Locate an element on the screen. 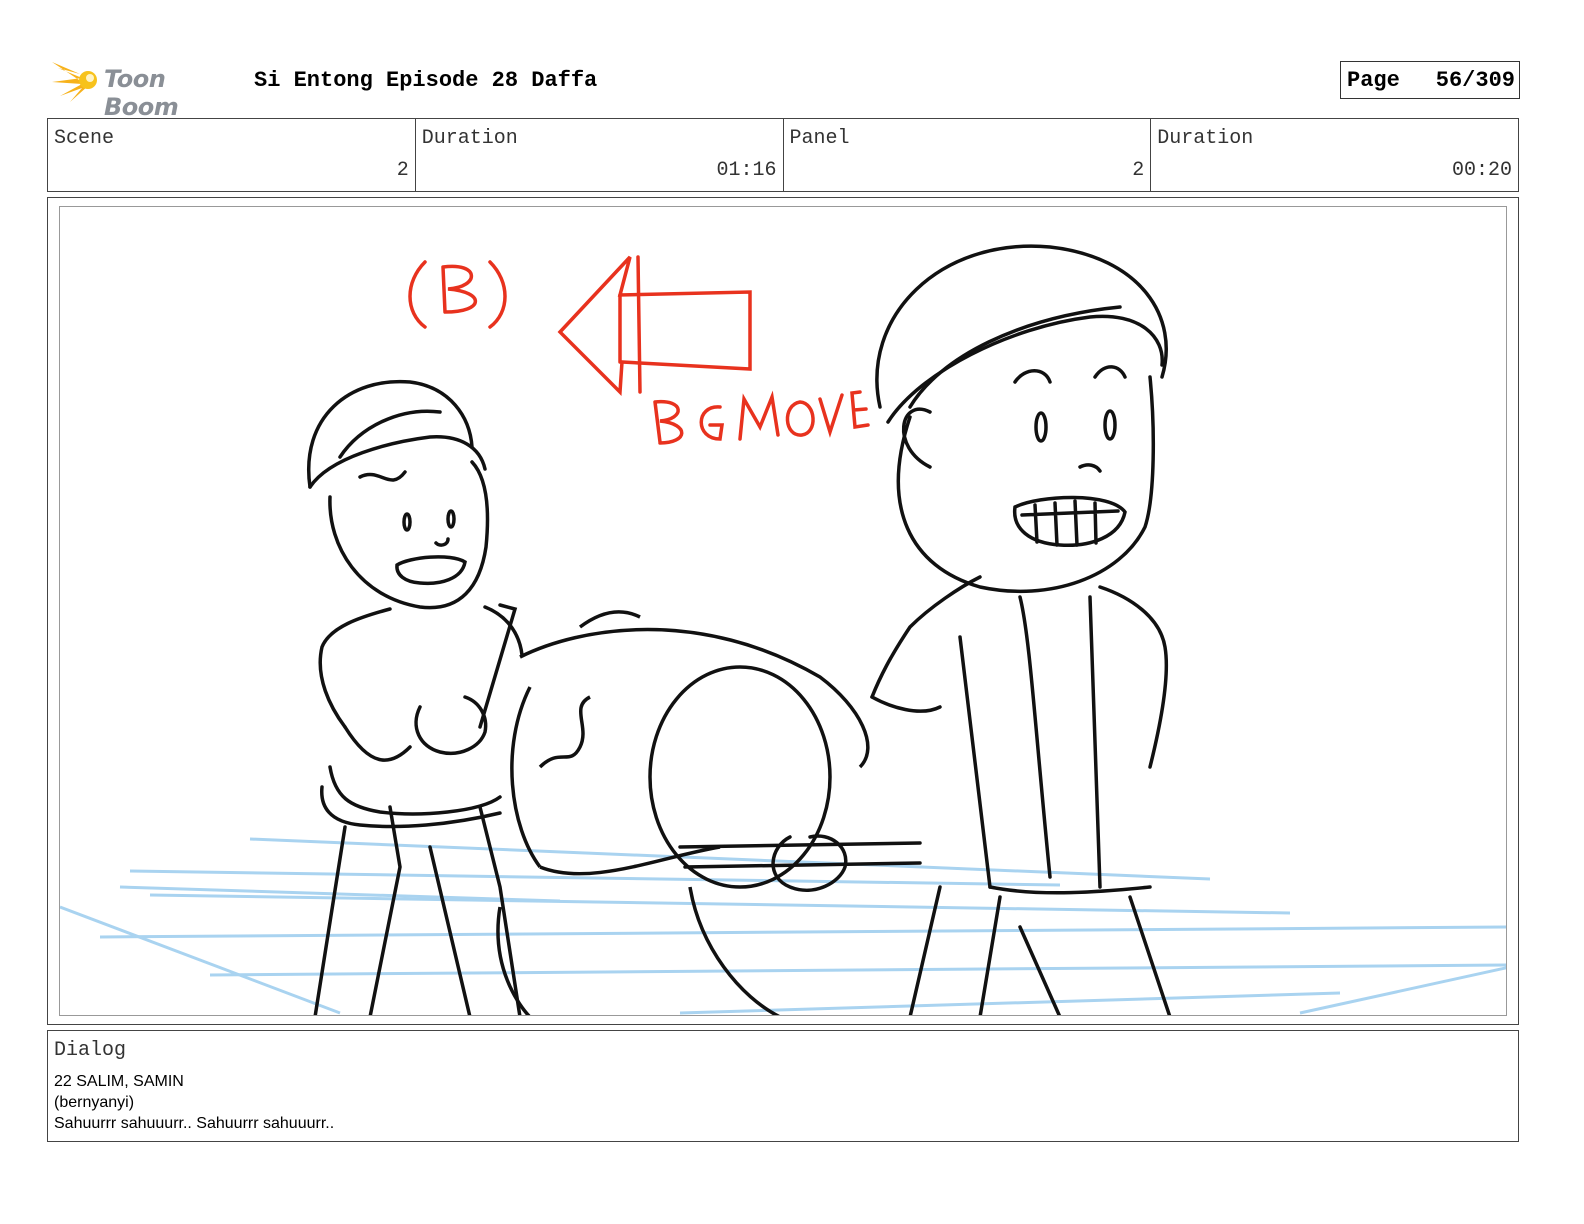  annotation-paren-right is located at coordinates (497, 294).